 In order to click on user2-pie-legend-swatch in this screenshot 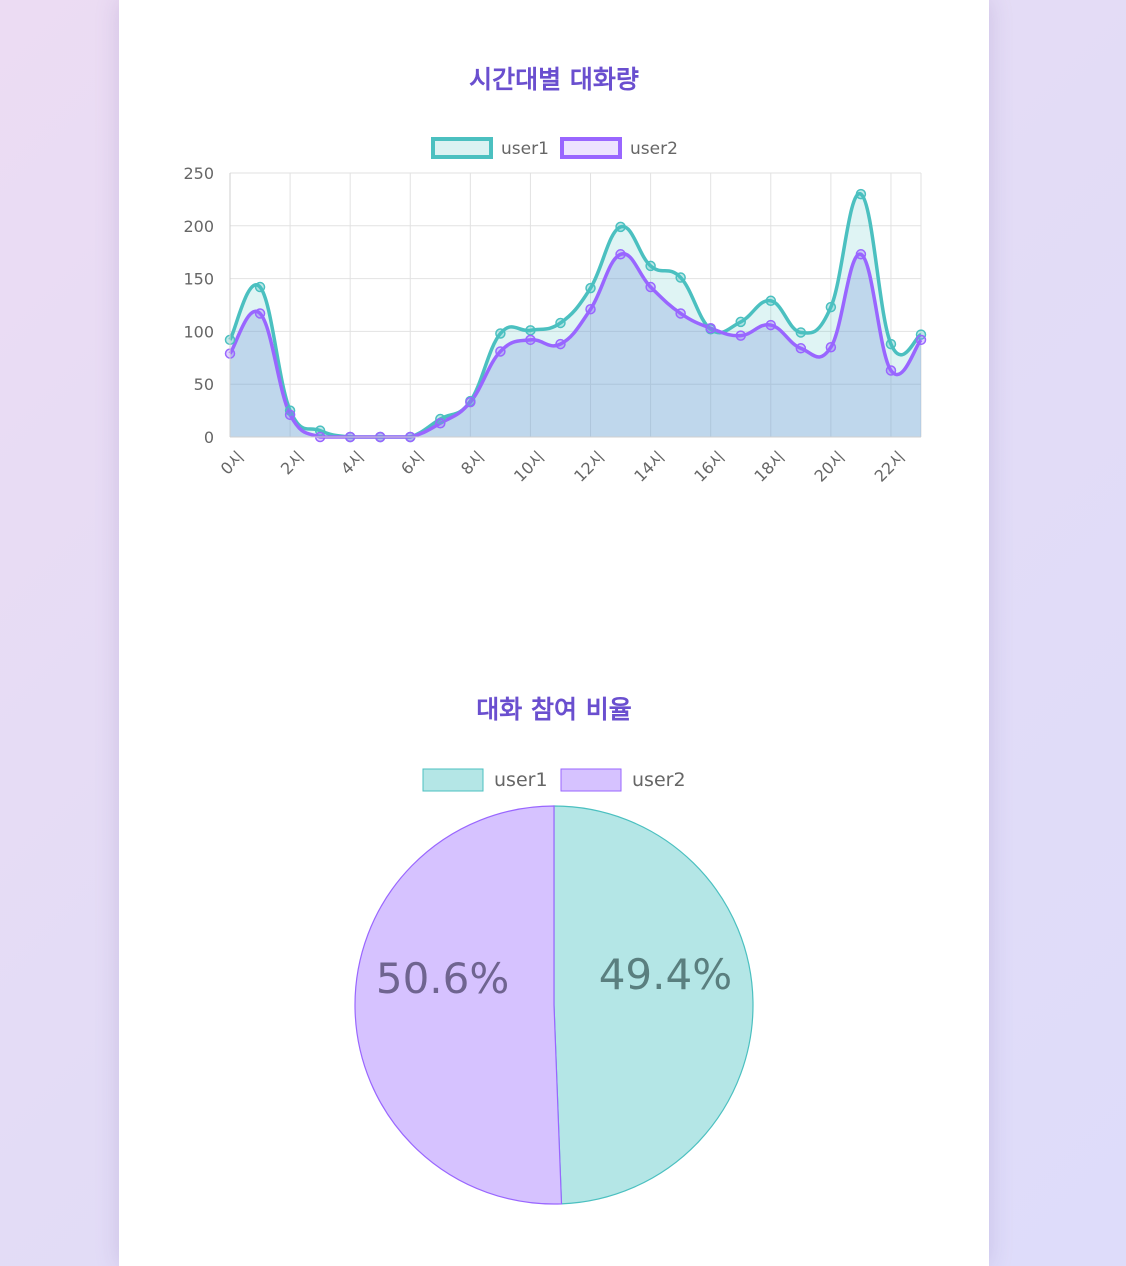, I will do `click(591, 780)`.